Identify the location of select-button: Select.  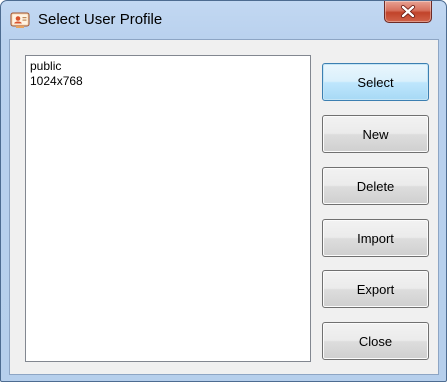
(375, 82).